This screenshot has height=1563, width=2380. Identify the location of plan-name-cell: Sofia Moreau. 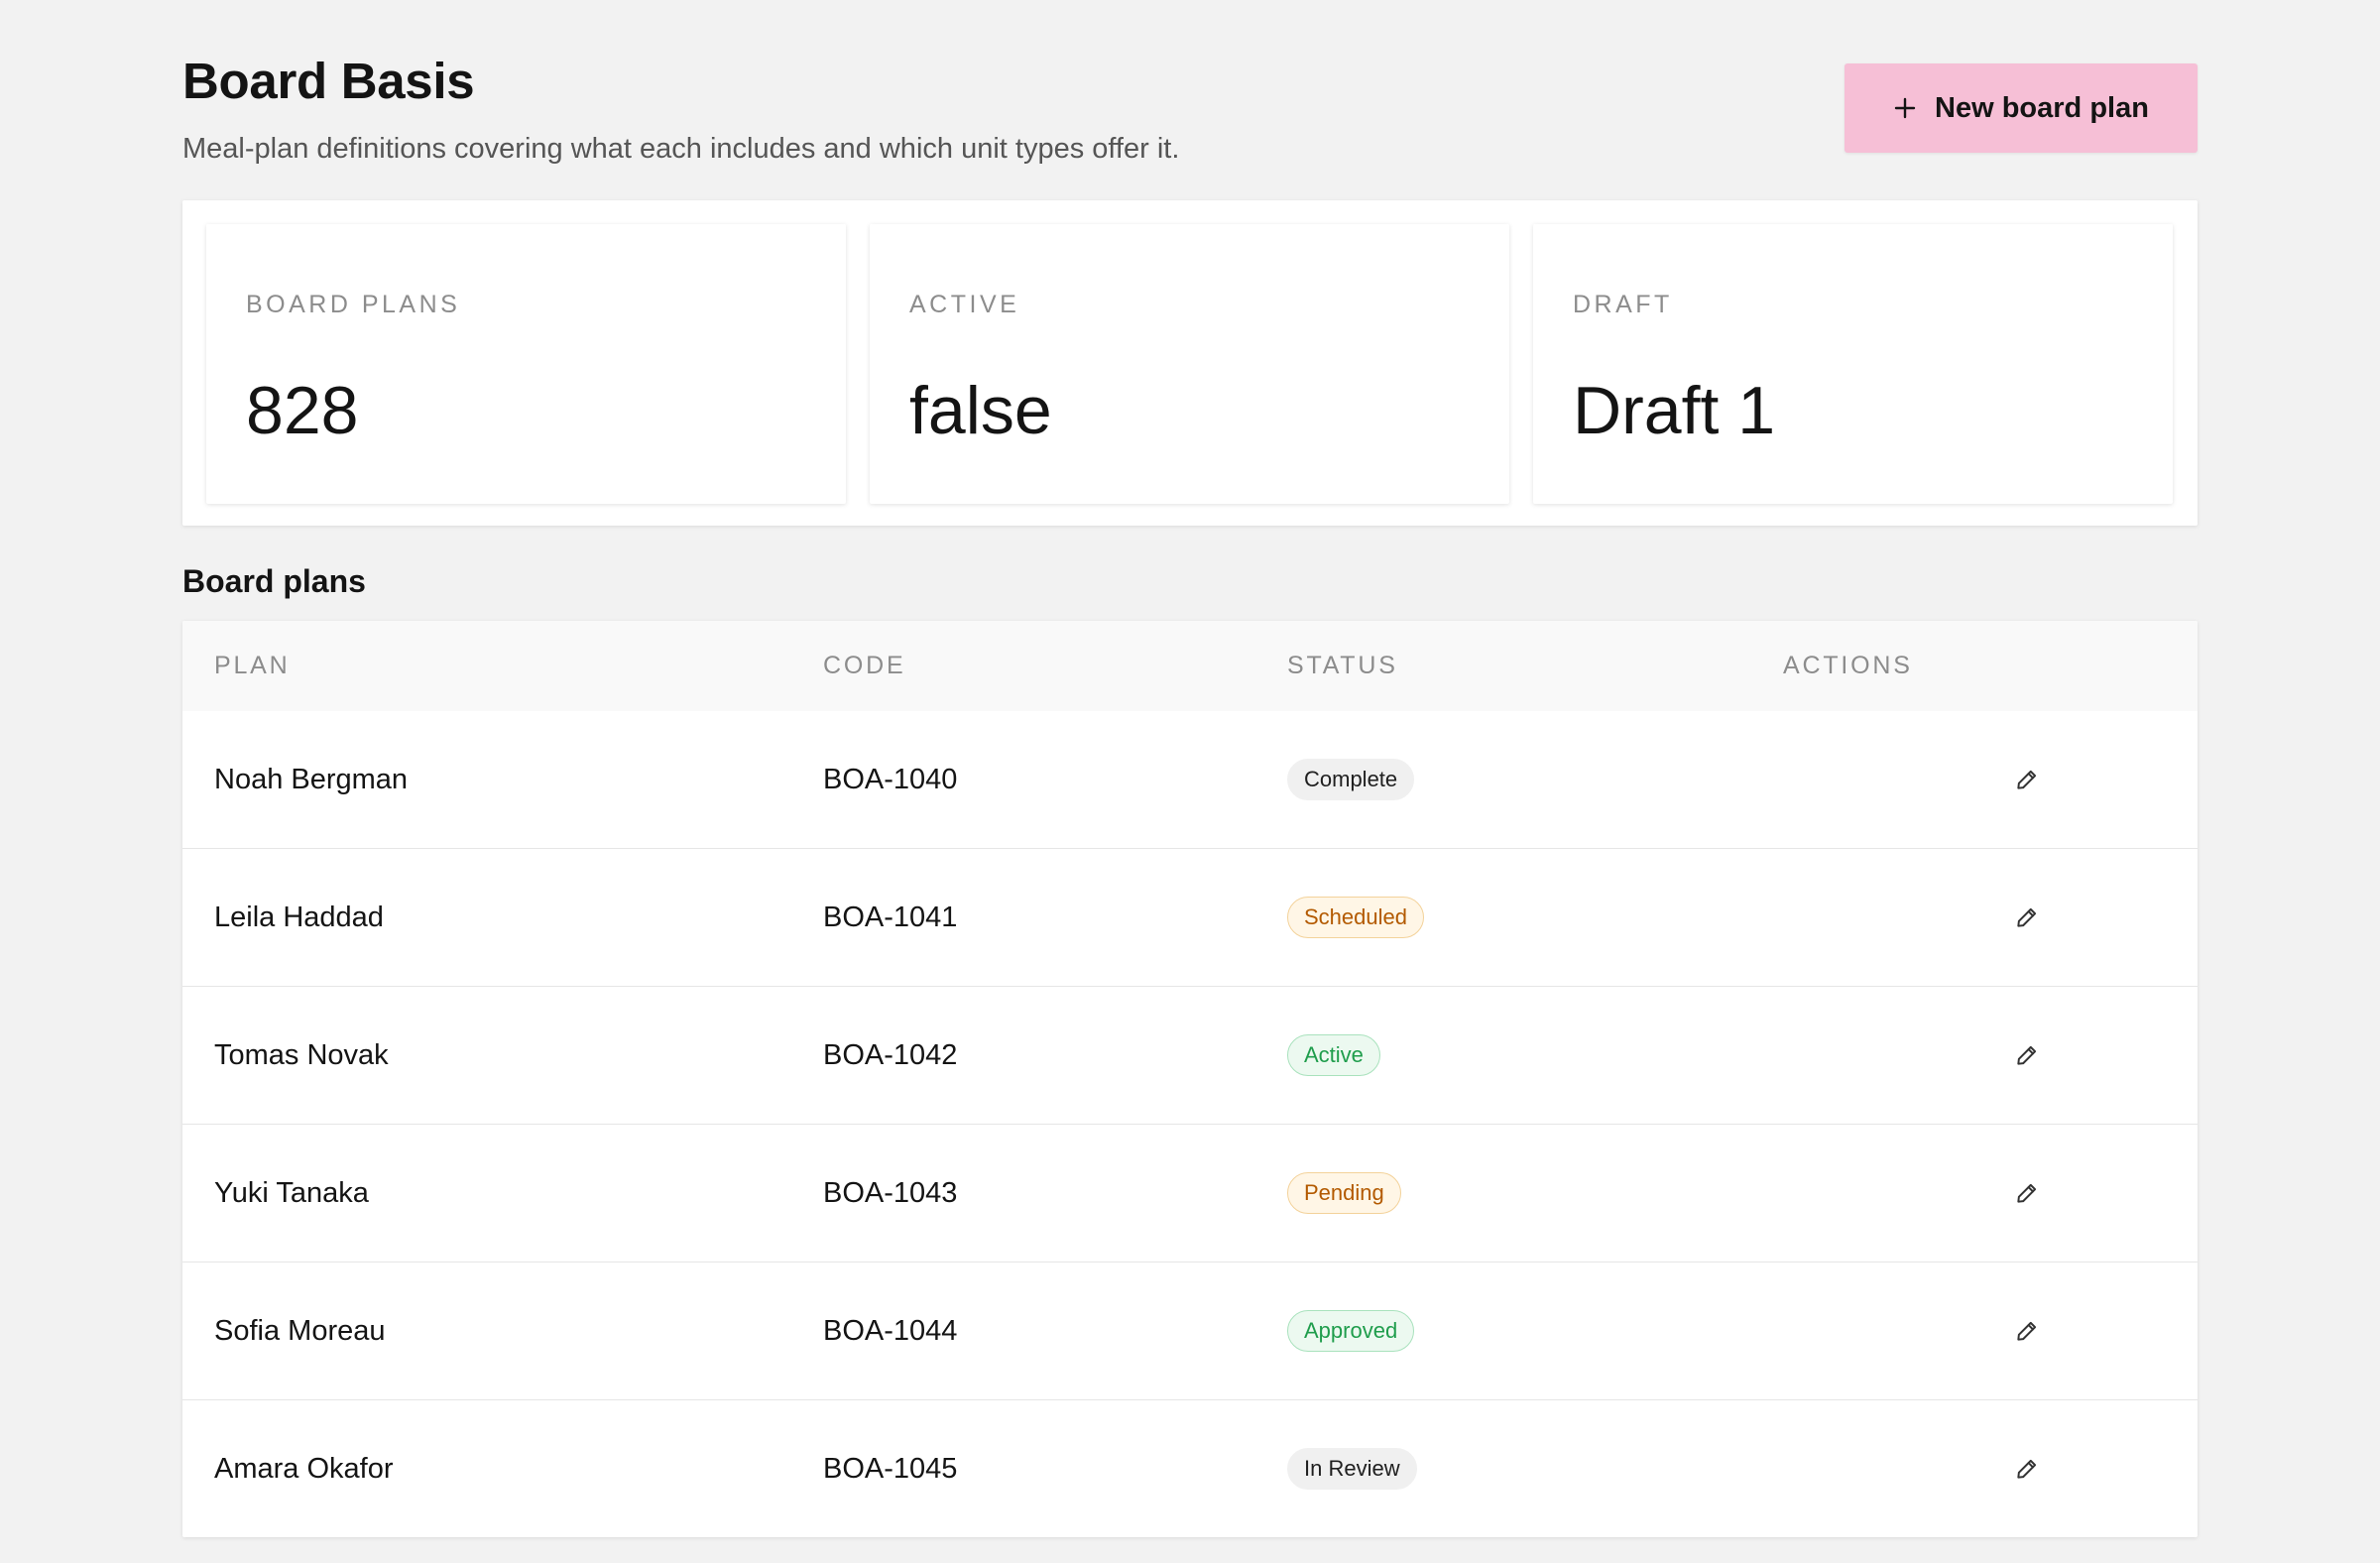
(300, 1331).